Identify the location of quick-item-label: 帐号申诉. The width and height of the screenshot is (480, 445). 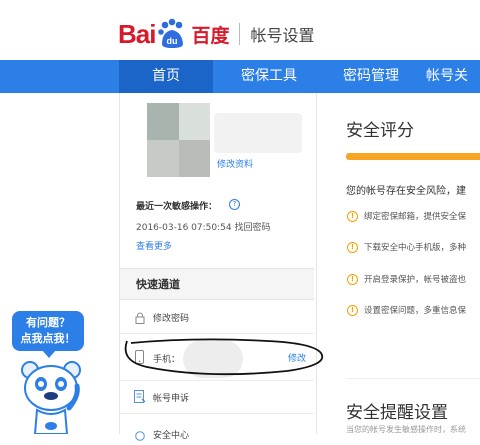
(171, 399).